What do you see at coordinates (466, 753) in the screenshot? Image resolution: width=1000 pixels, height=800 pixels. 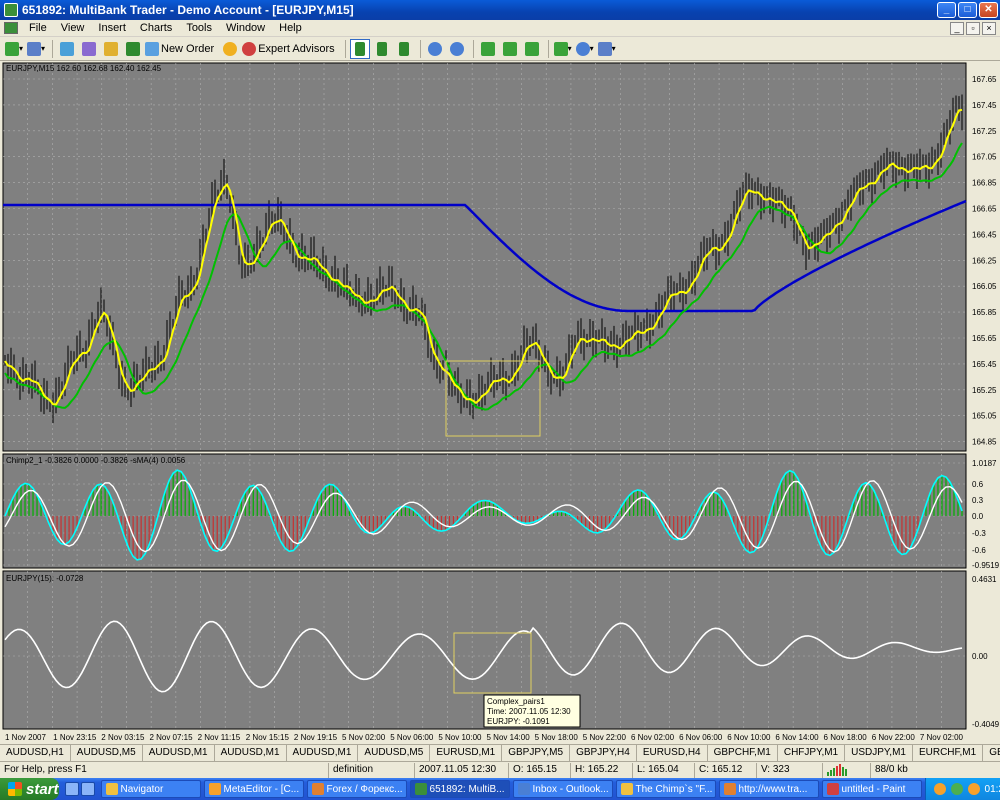 I see `symbol-tab: EURUSD,M1` at bounding box center [466, 753].